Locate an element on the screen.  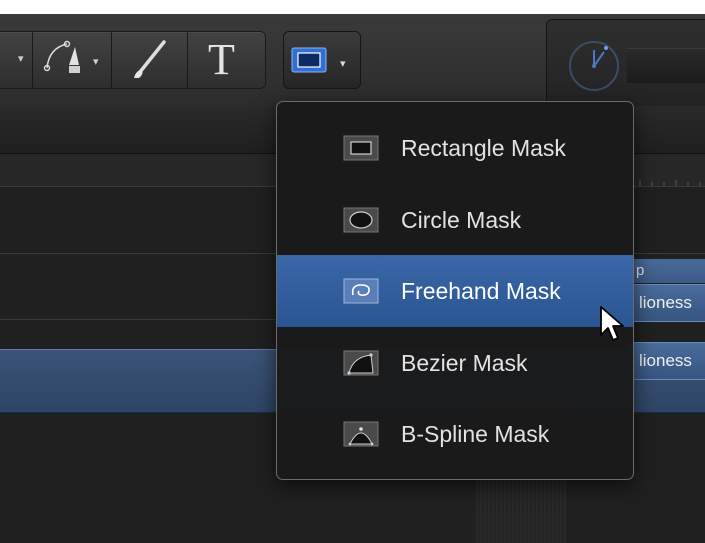
text-icon: T is located at coordinates (221, 59).